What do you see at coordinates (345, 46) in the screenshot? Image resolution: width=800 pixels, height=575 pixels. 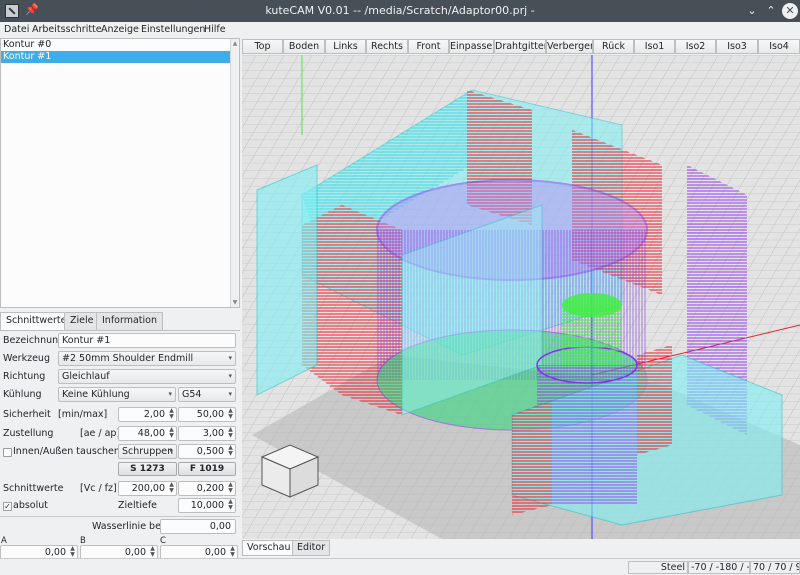 I see `view-left-button: Links` at bounding box center [345, 46].